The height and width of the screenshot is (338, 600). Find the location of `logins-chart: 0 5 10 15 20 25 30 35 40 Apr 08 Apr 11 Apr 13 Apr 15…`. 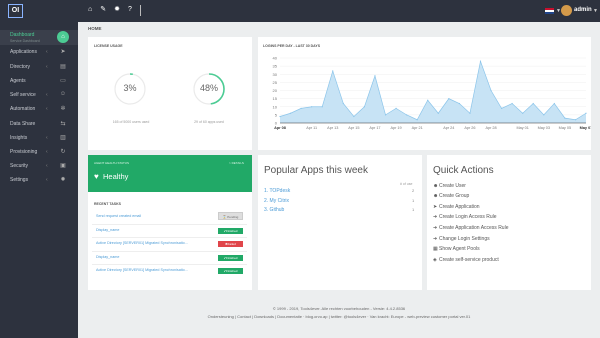

logins-chart: 0 5 10 15 20 25 30 35 40 Apr 08 Apr 11 Apr 13 Apr 15… is located at coordinates (432, 93).